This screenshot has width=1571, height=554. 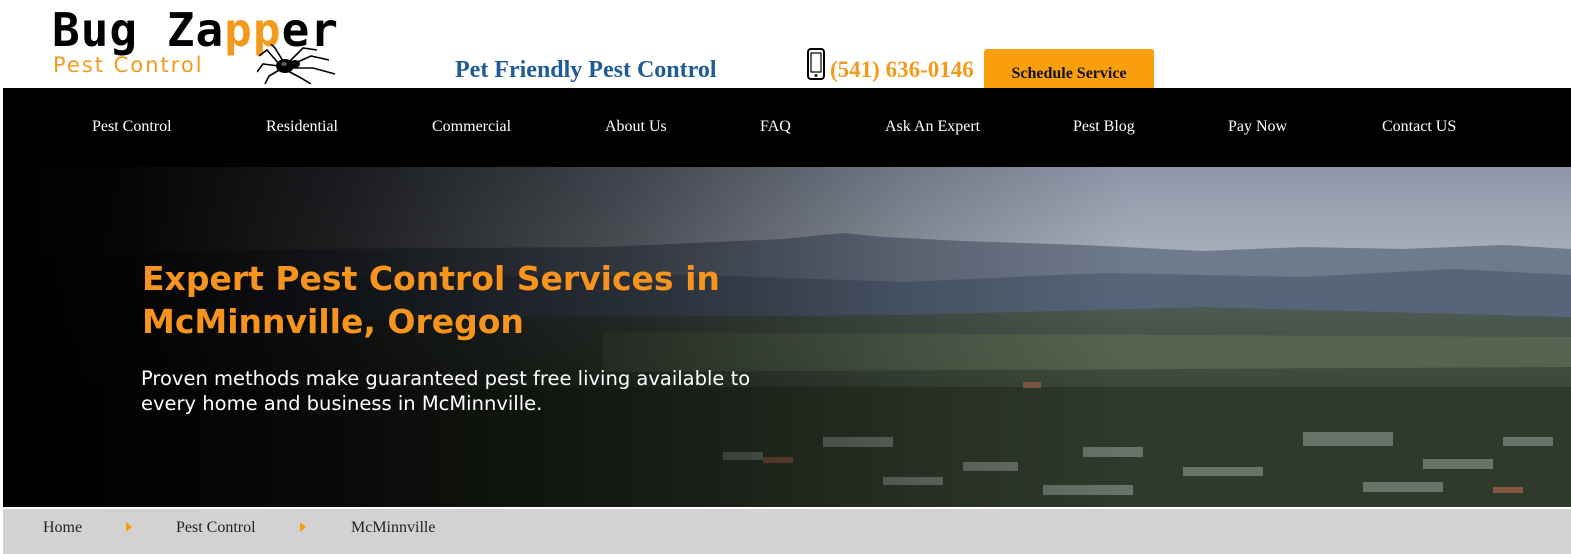 I want to click on breadcrumb-pest-control: Pest Control, so click(x=216, y=528).